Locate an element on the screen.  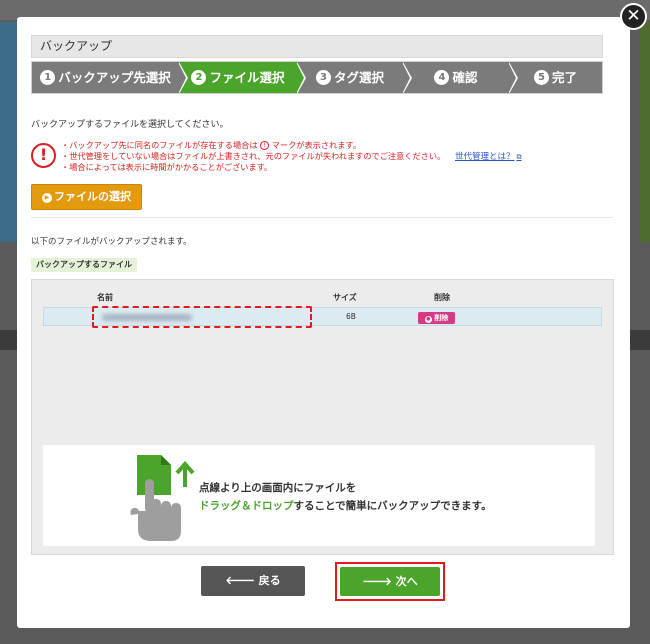
background-strip-left is located at coordinates (9, 132).